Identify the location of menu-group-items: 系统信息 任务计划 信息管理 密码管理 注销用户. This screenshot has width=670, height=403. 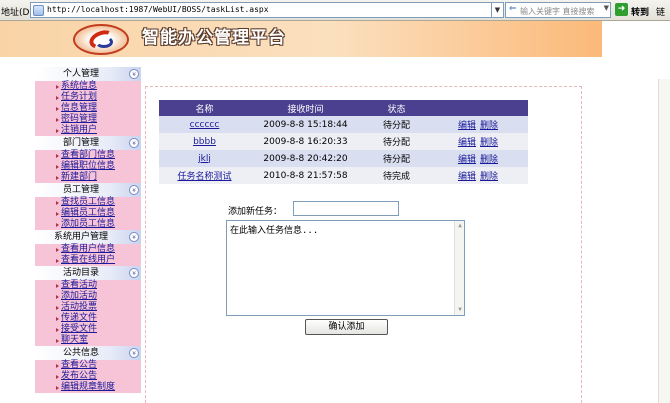
(88, 108).